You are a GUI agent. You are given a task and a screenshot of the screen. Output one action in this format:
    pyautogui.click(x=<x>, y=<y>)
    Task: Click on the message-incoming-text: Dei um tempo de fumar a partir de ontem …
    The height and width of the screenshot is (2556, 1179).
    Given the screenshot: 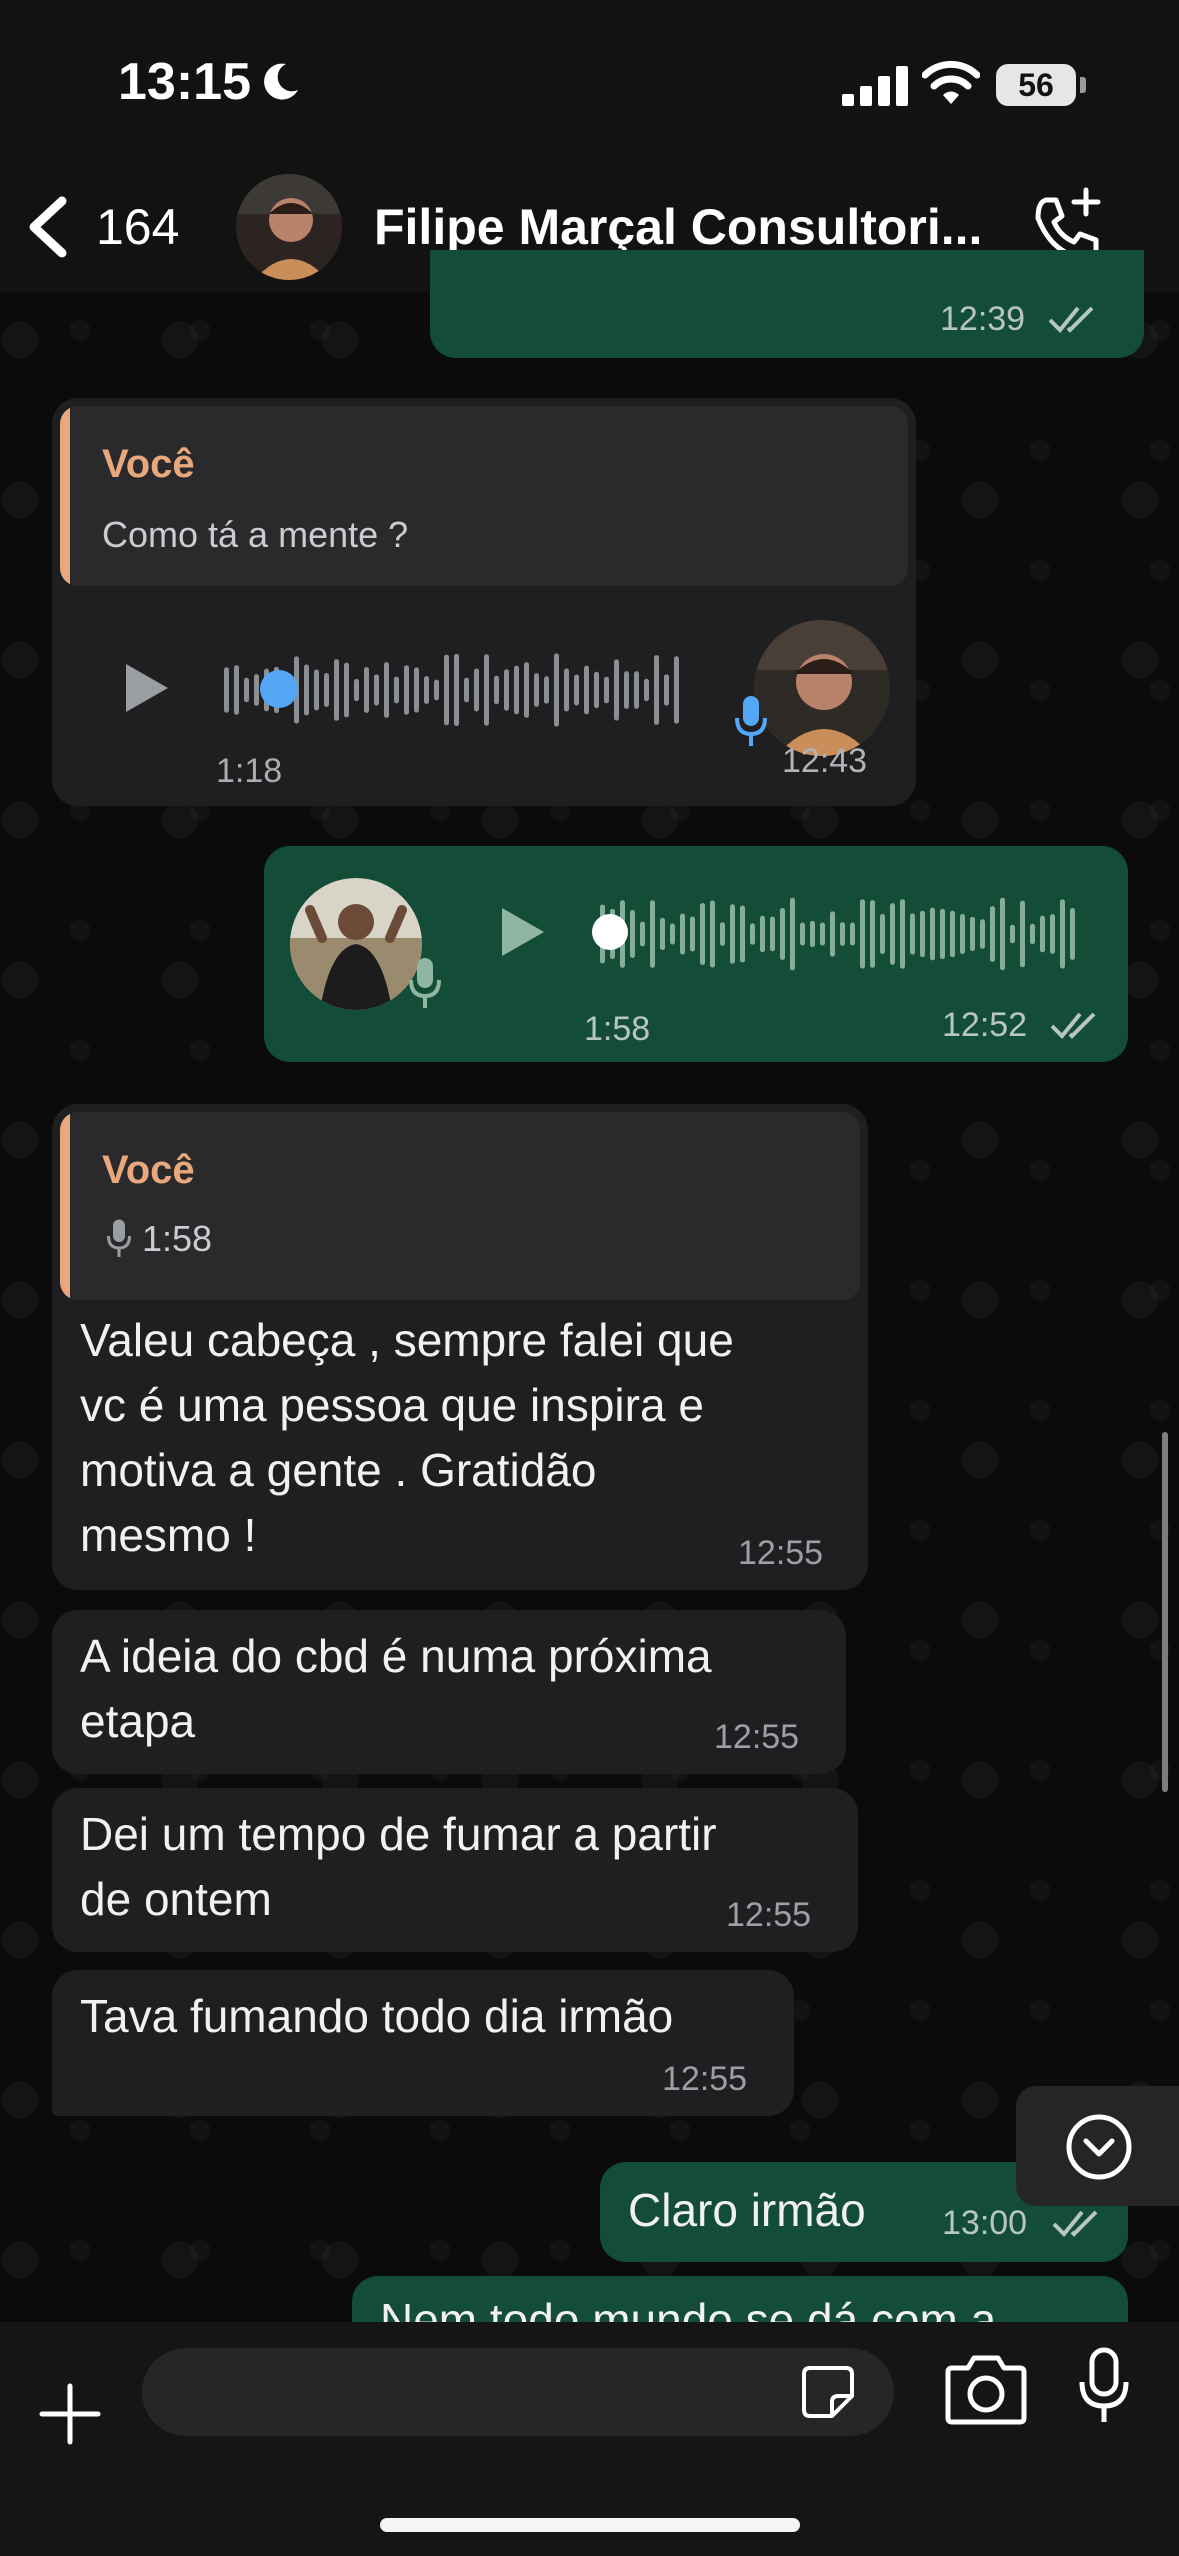 What is the action you would take?
    pyautogui.click(x=455, y=1870)
    